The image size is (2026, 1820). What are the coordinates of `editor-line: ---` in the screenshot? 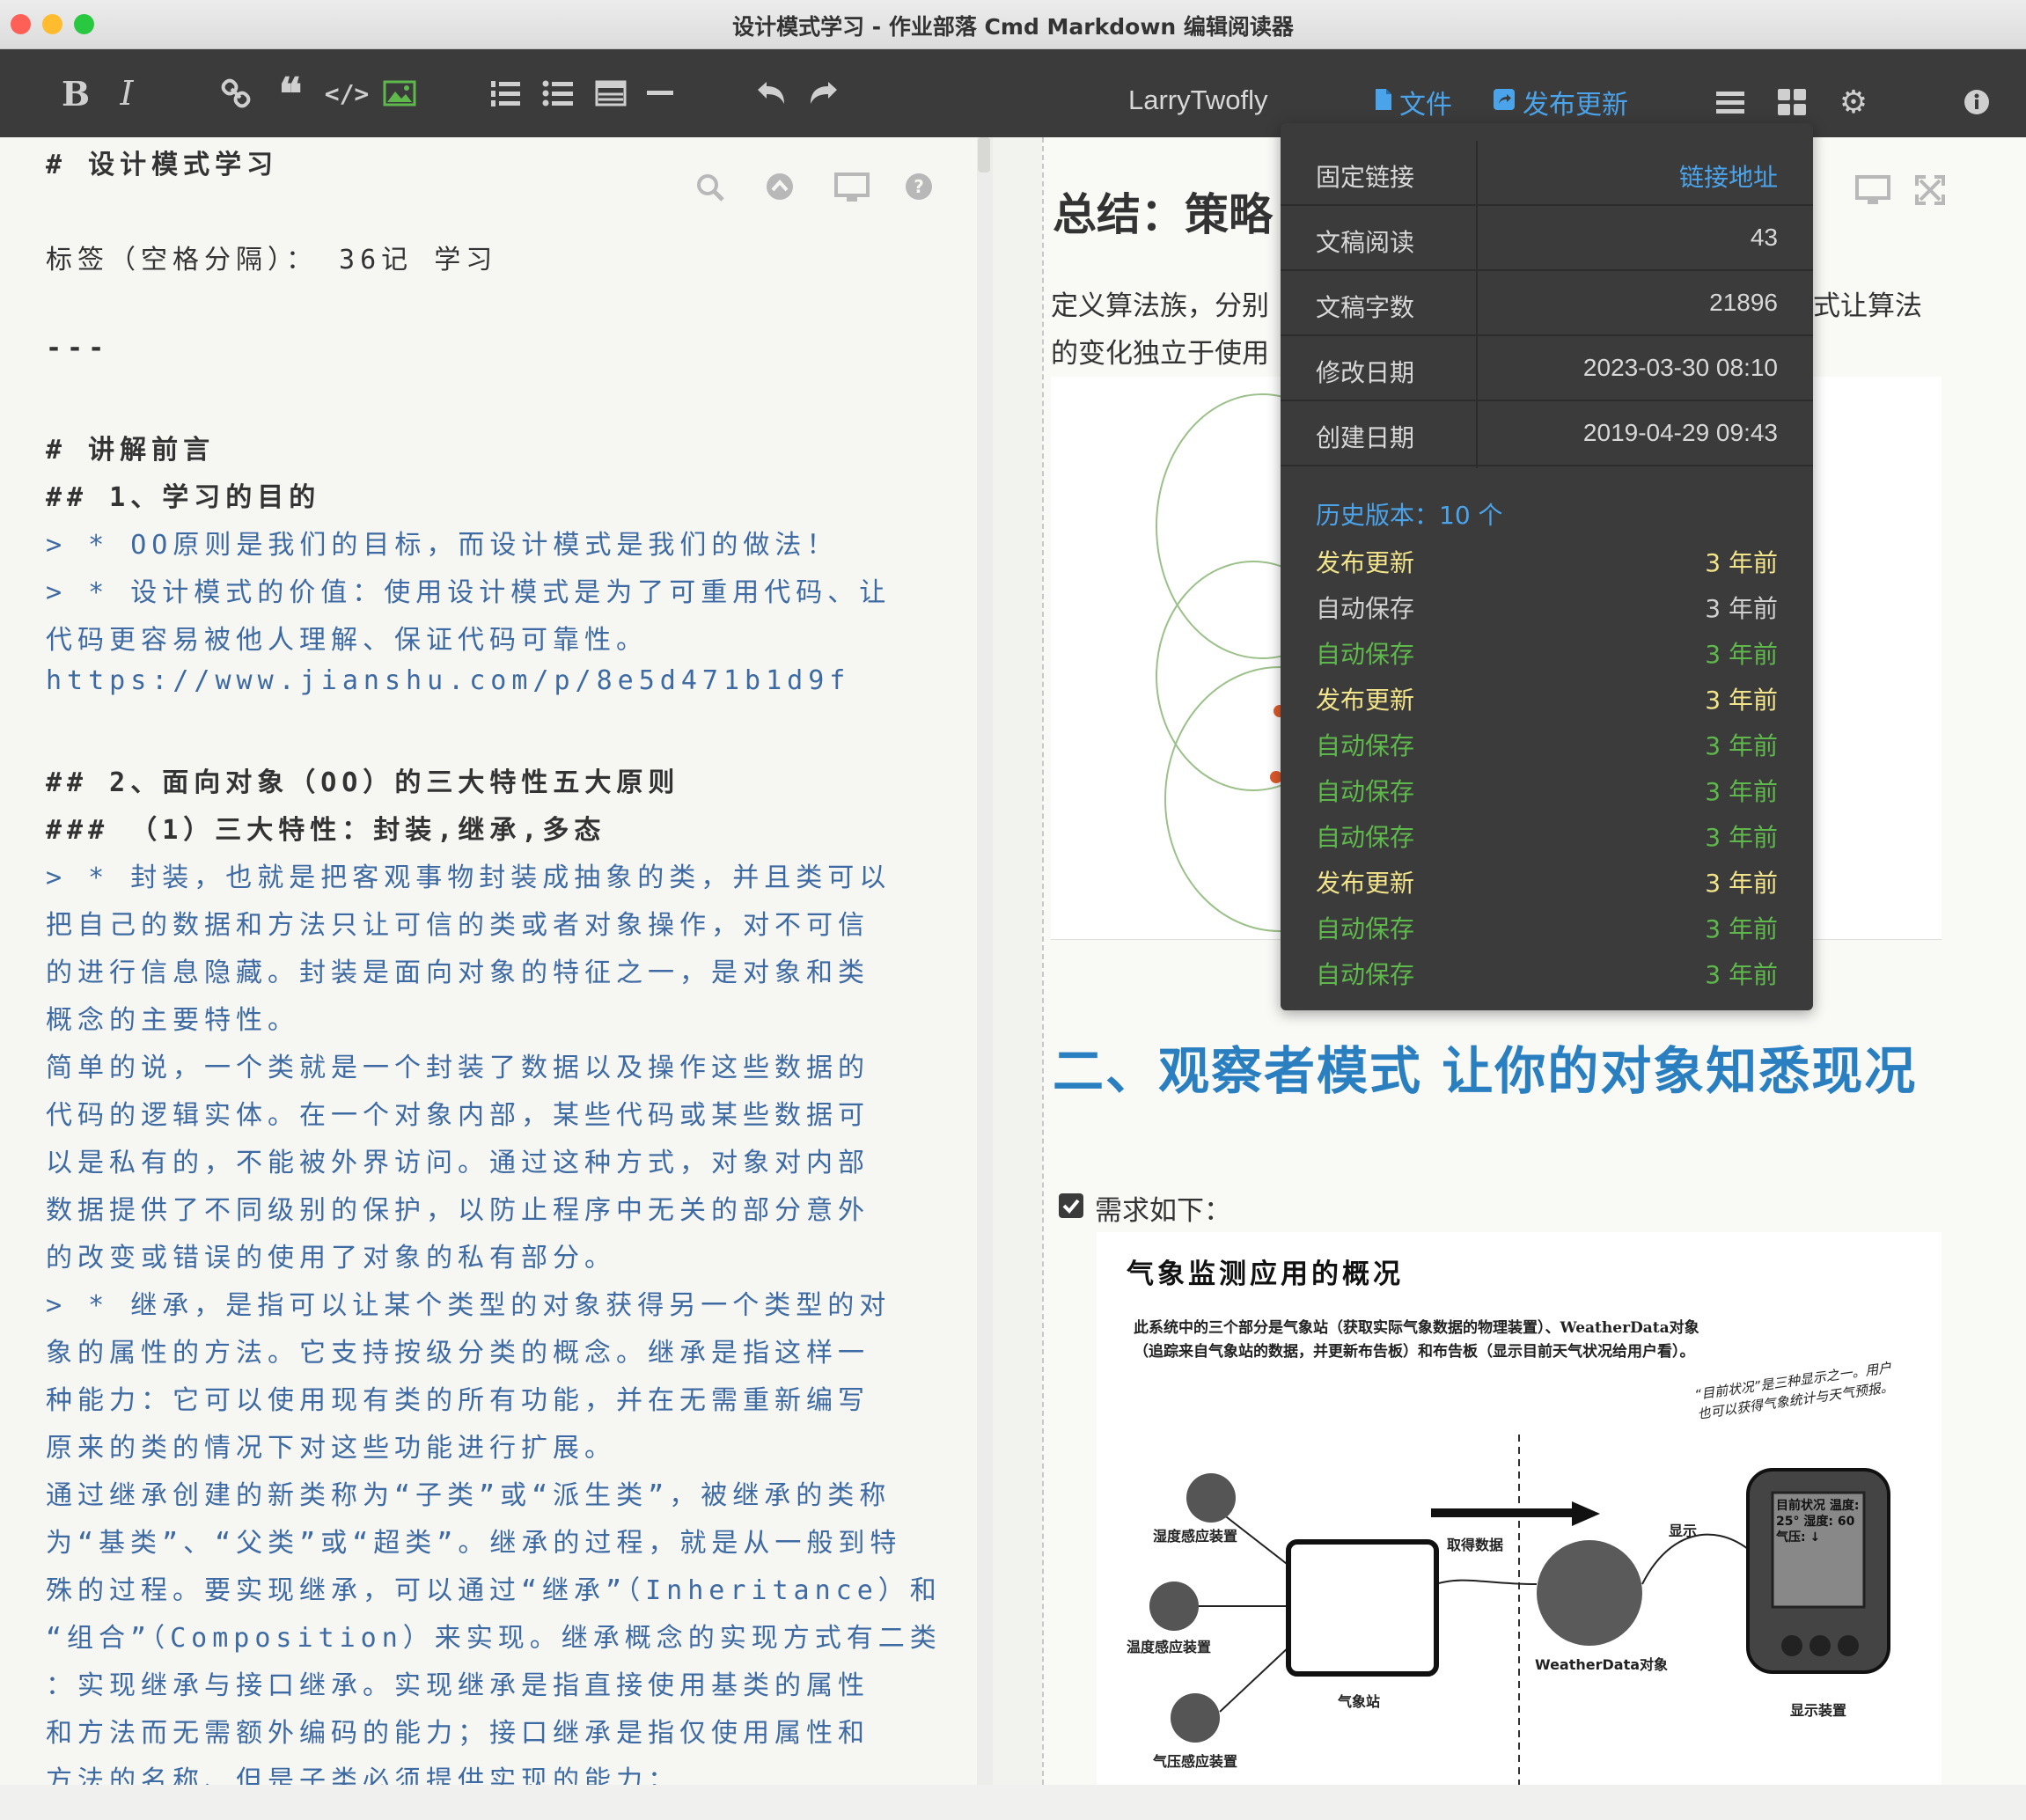 It's located at (77, 348).